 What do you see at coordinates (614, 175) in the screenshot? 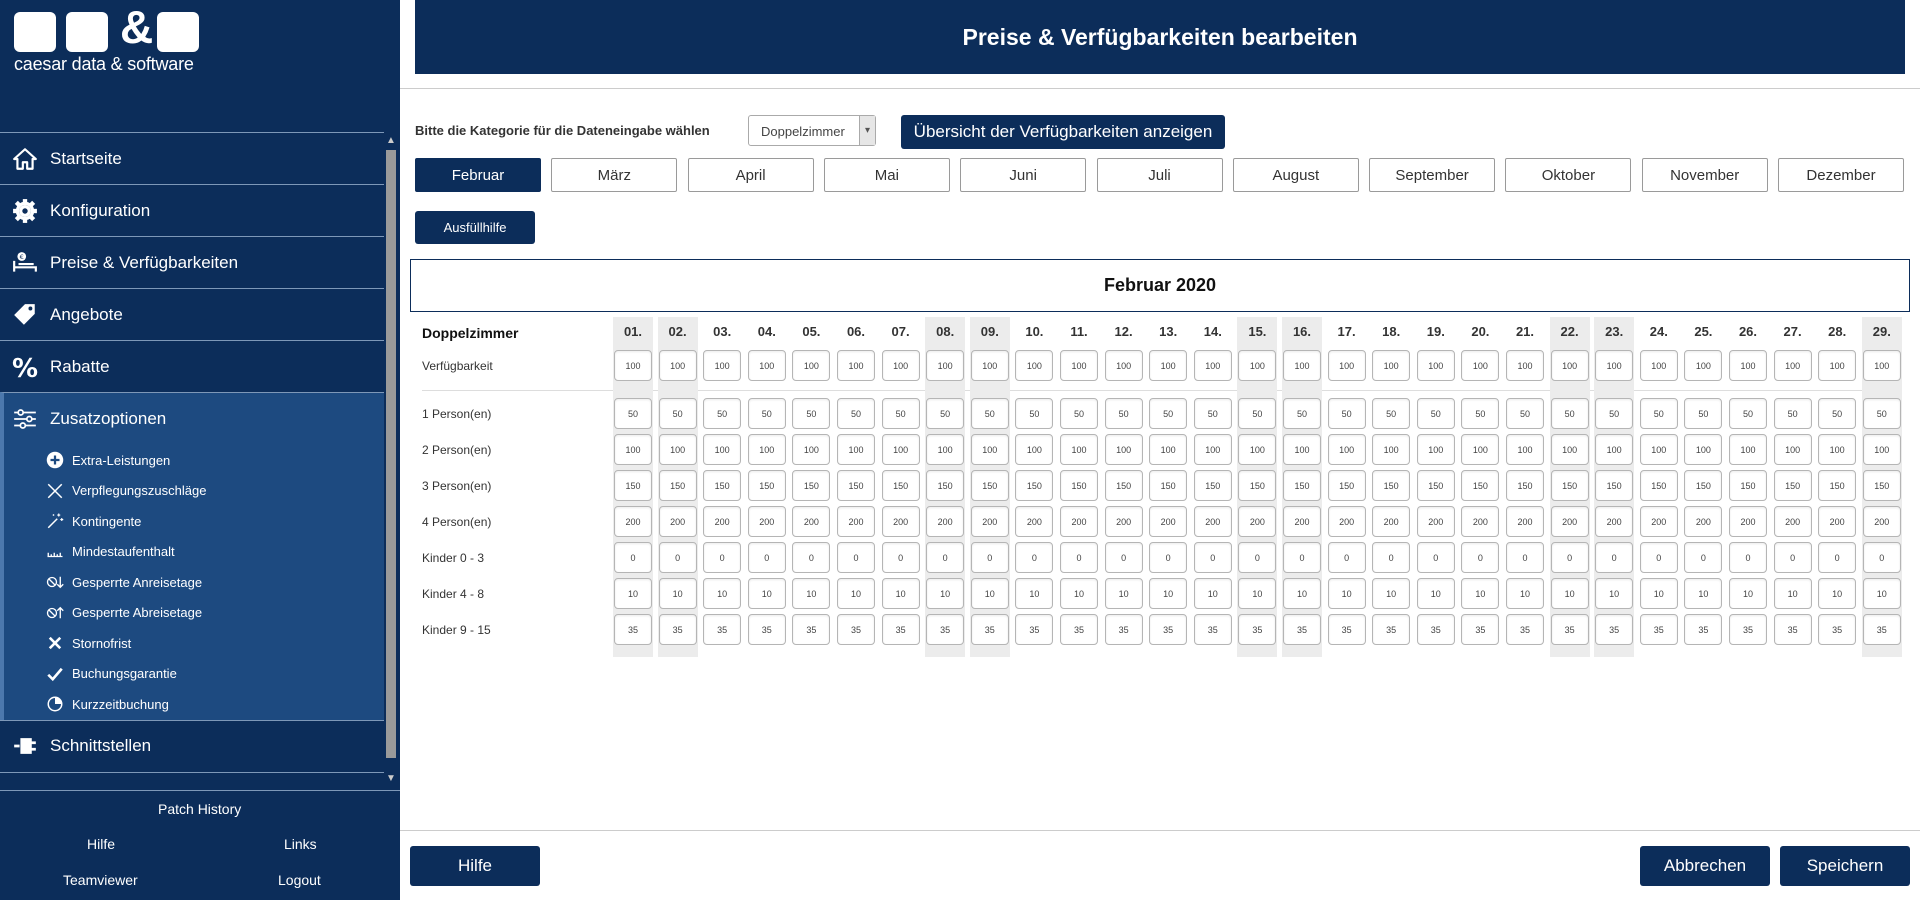
I see `month-tab: März` at bounding box center [614, 175].